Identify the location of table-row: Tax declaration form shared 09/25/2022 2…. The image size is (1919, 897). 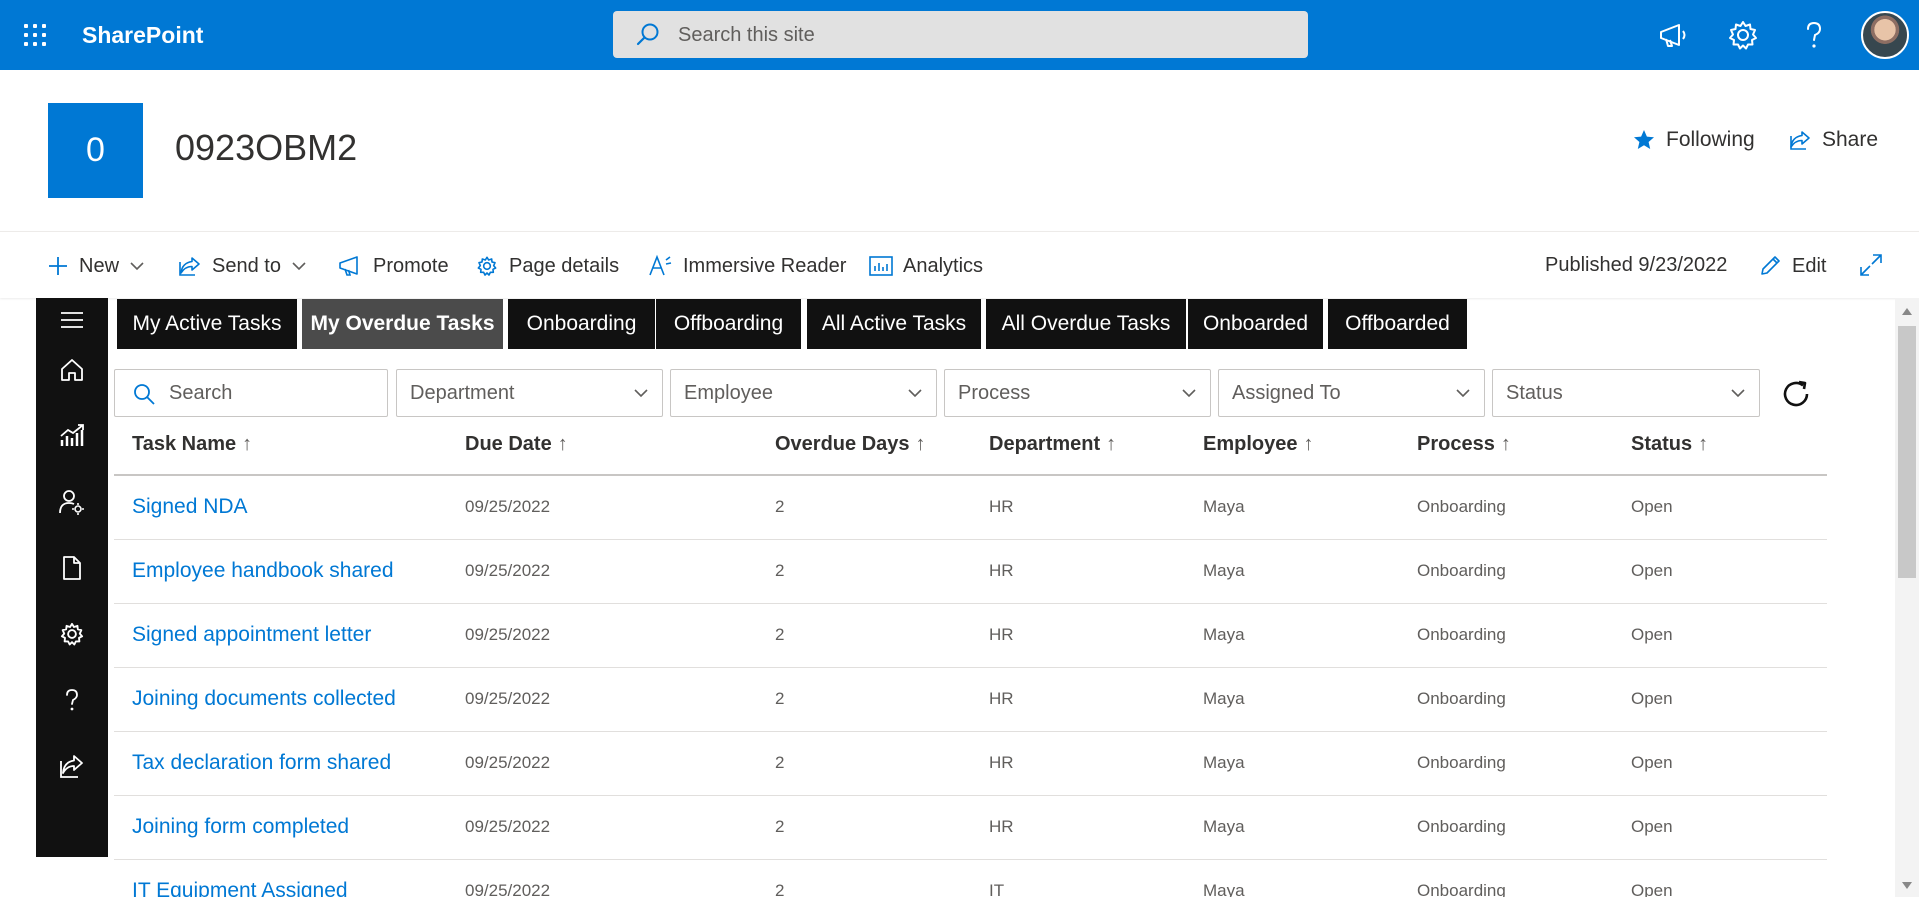
(970, 764).